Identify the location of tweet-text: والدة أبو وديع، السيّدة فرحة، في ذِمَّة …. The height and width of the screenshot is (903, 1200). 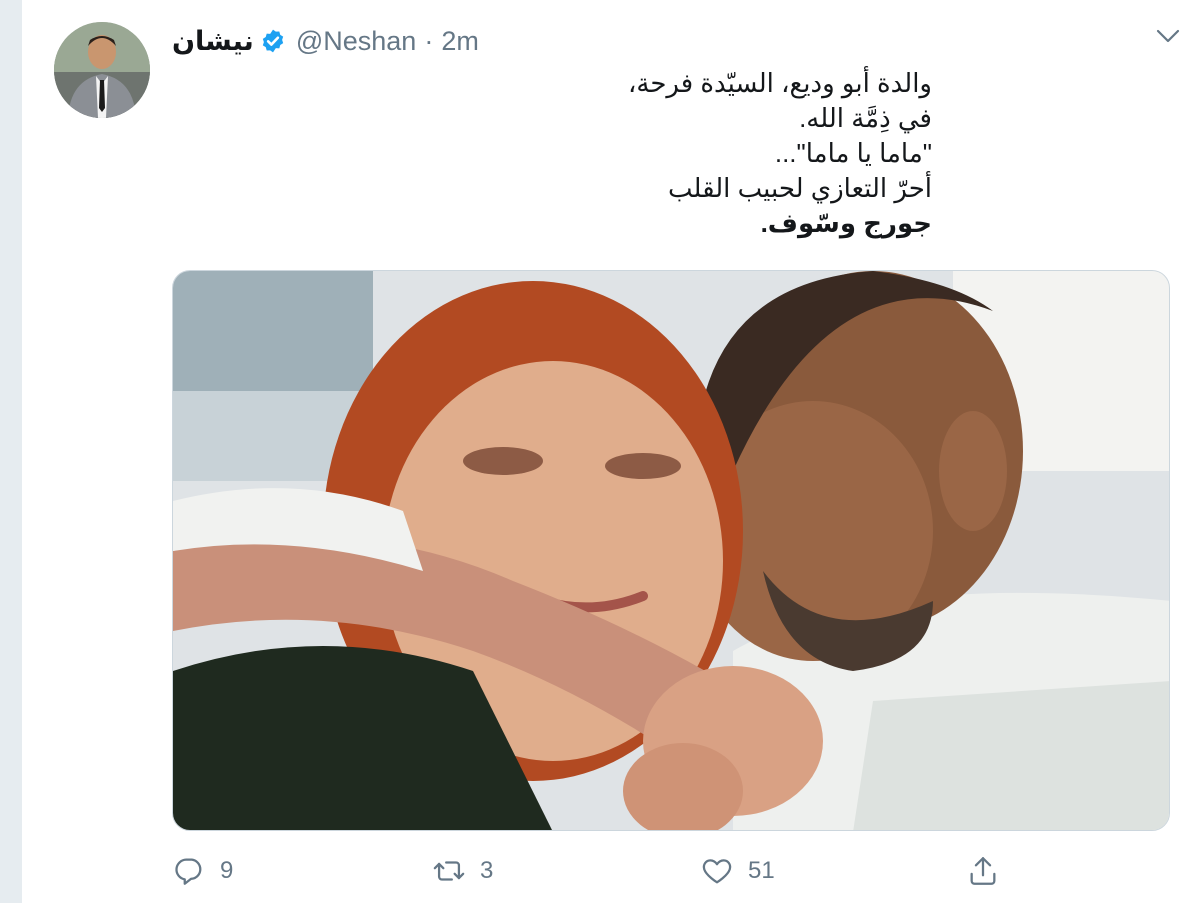
(552, 153).